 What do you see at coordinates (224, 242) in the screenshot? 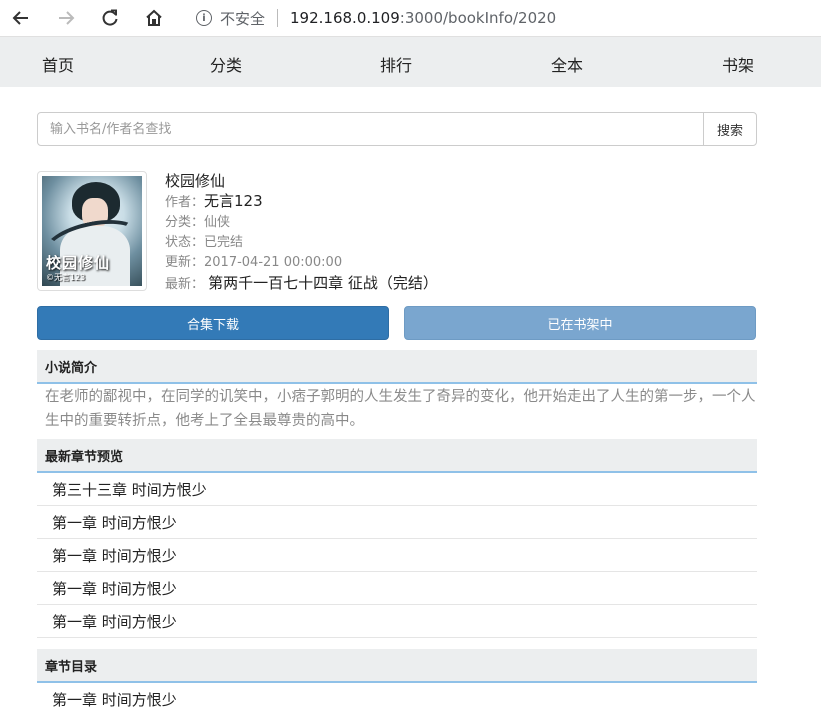
I see `book-status: 已完结` at bounding box center [224, 242].